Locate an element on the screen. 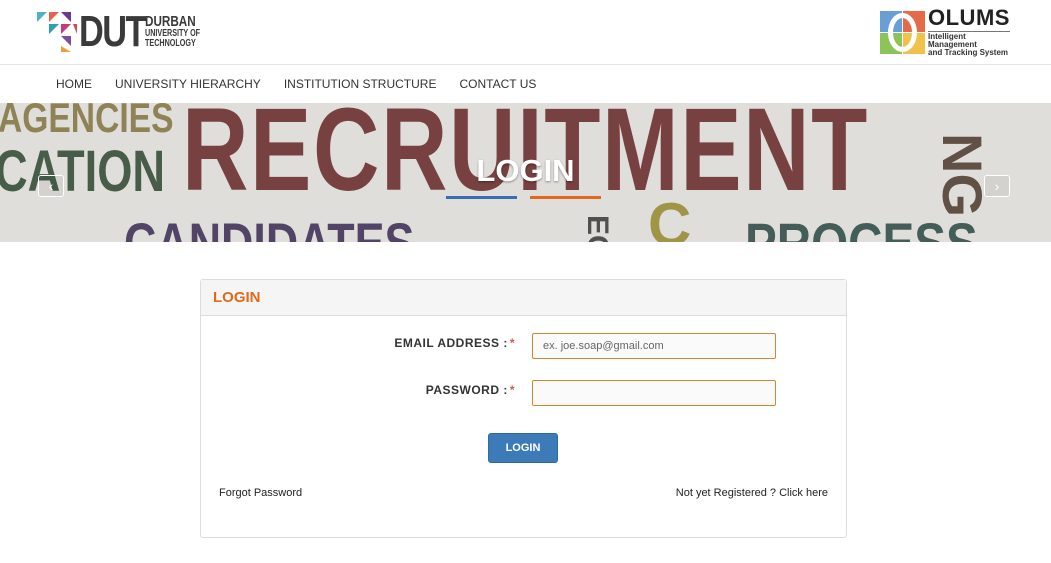  nav-item-home: HOME is located at coordinates (74, 84).